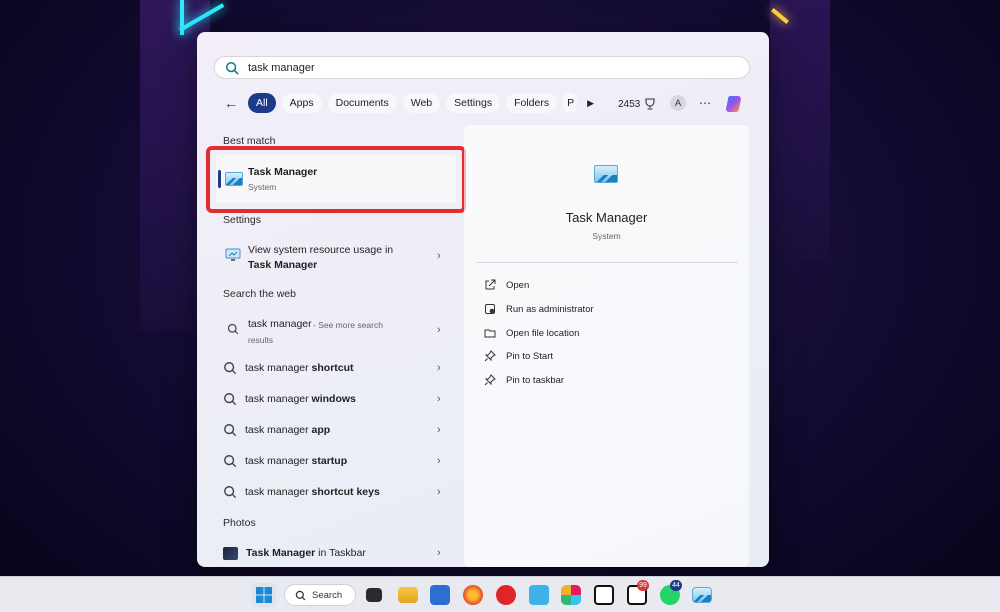  What do you see at coordinates (535, 380) in the screenshot?
I see `action-label: Pin to taskbar` at bounding box center [535, 380].